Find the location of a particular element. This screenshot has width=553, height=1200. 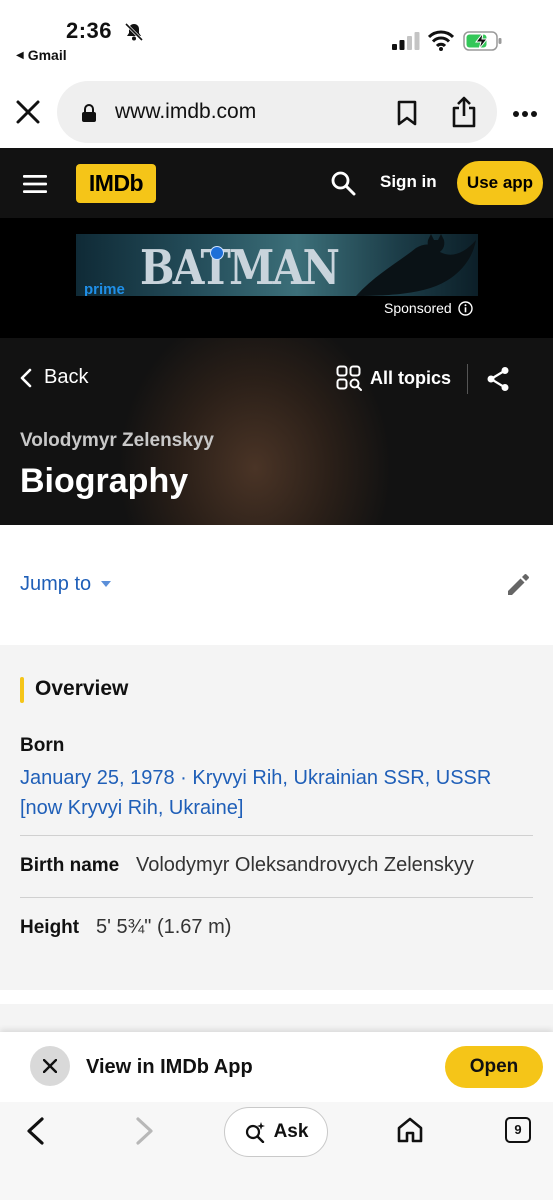

hamburger-icon is located at coordinates (35, 184).